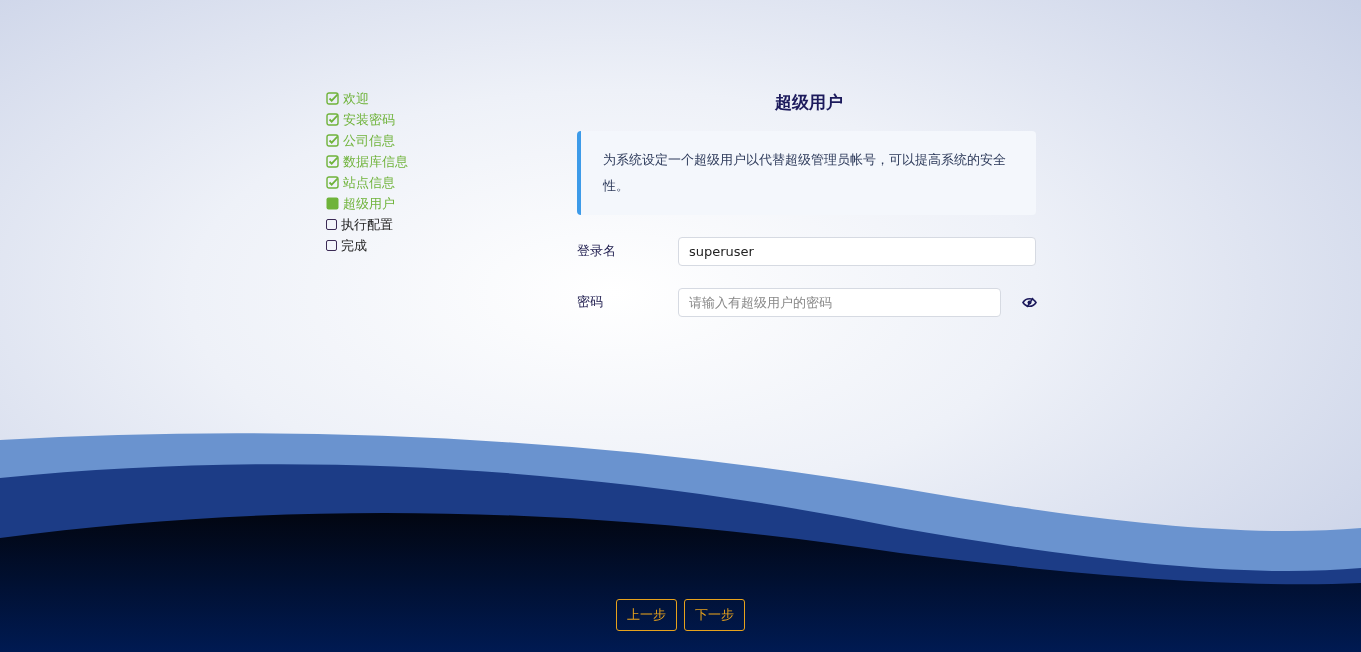  I want to click on input-field: superuser, so click(857, 251).